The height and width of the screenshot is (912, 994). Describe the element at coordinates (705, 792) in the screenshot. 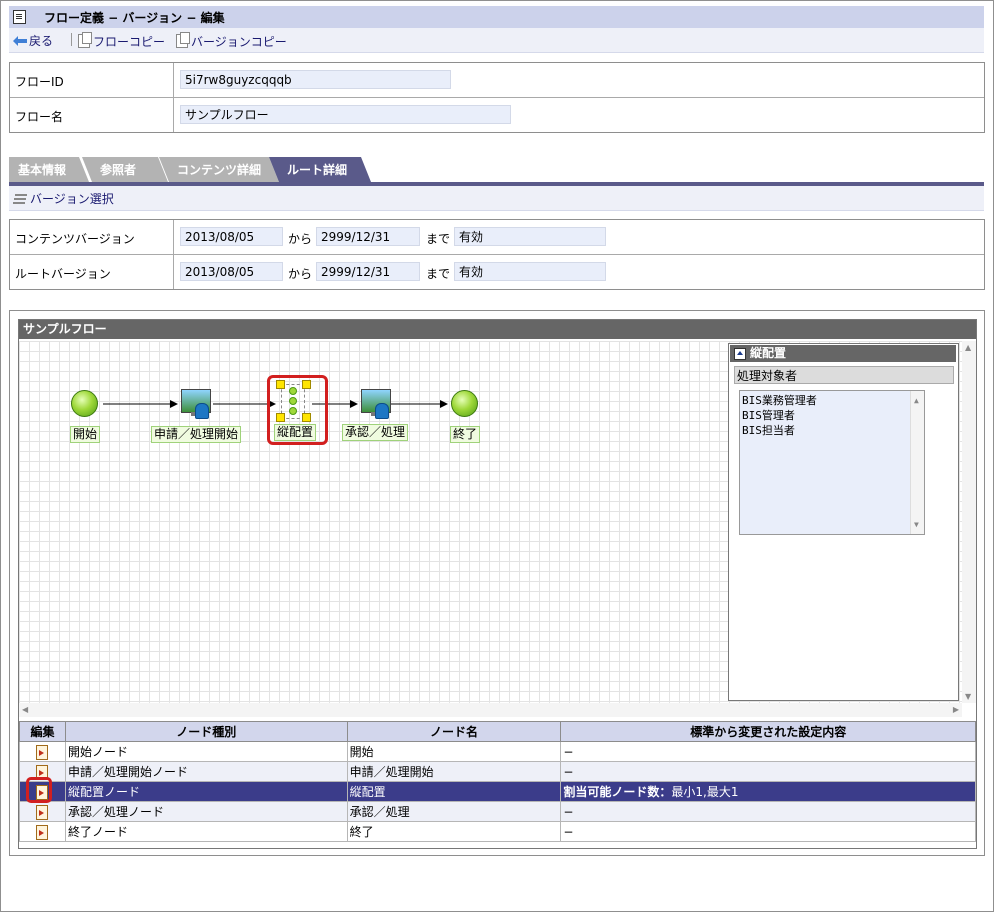

I see `setting-value: 最小1,最大1` at that location.